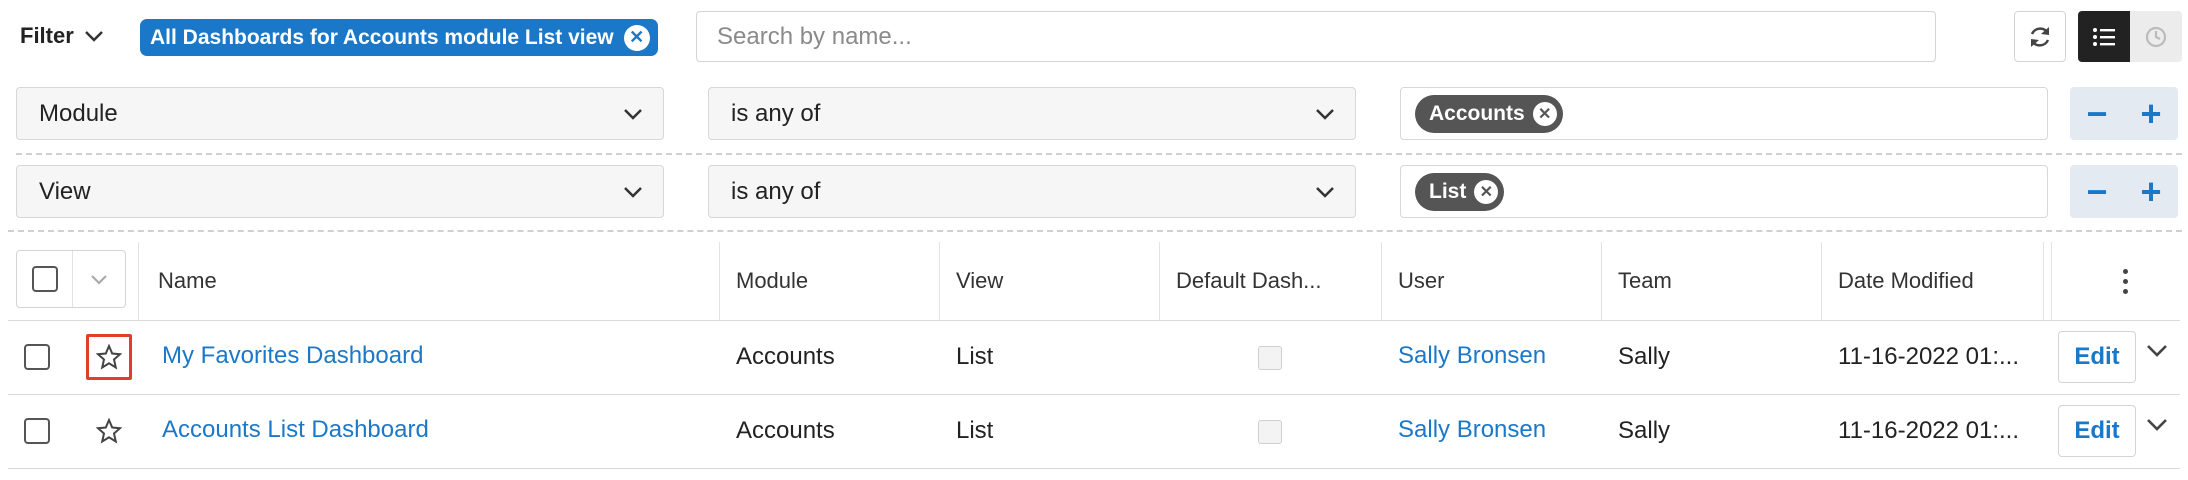 This screenshot has height=480, width=2188. I want to click on refresh-button, so click(2040, 36).